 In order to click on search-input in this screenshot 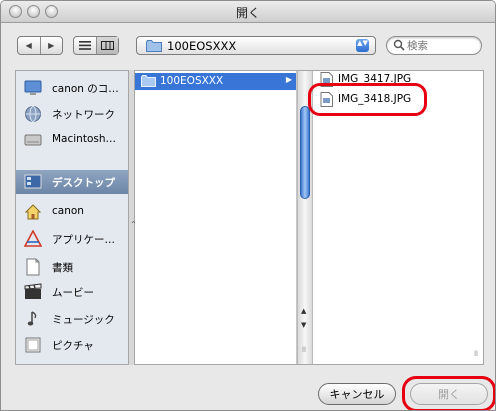, I will do `click(442, 45)`.